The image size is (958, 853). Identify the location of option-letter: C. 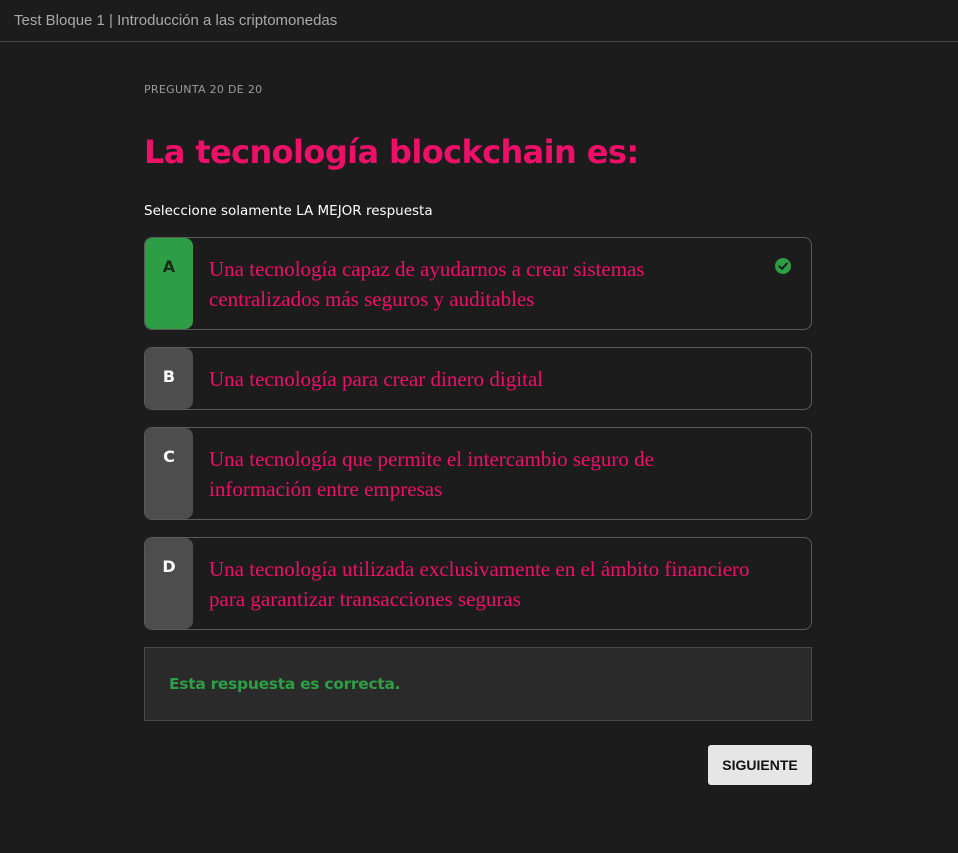
(169, 473).